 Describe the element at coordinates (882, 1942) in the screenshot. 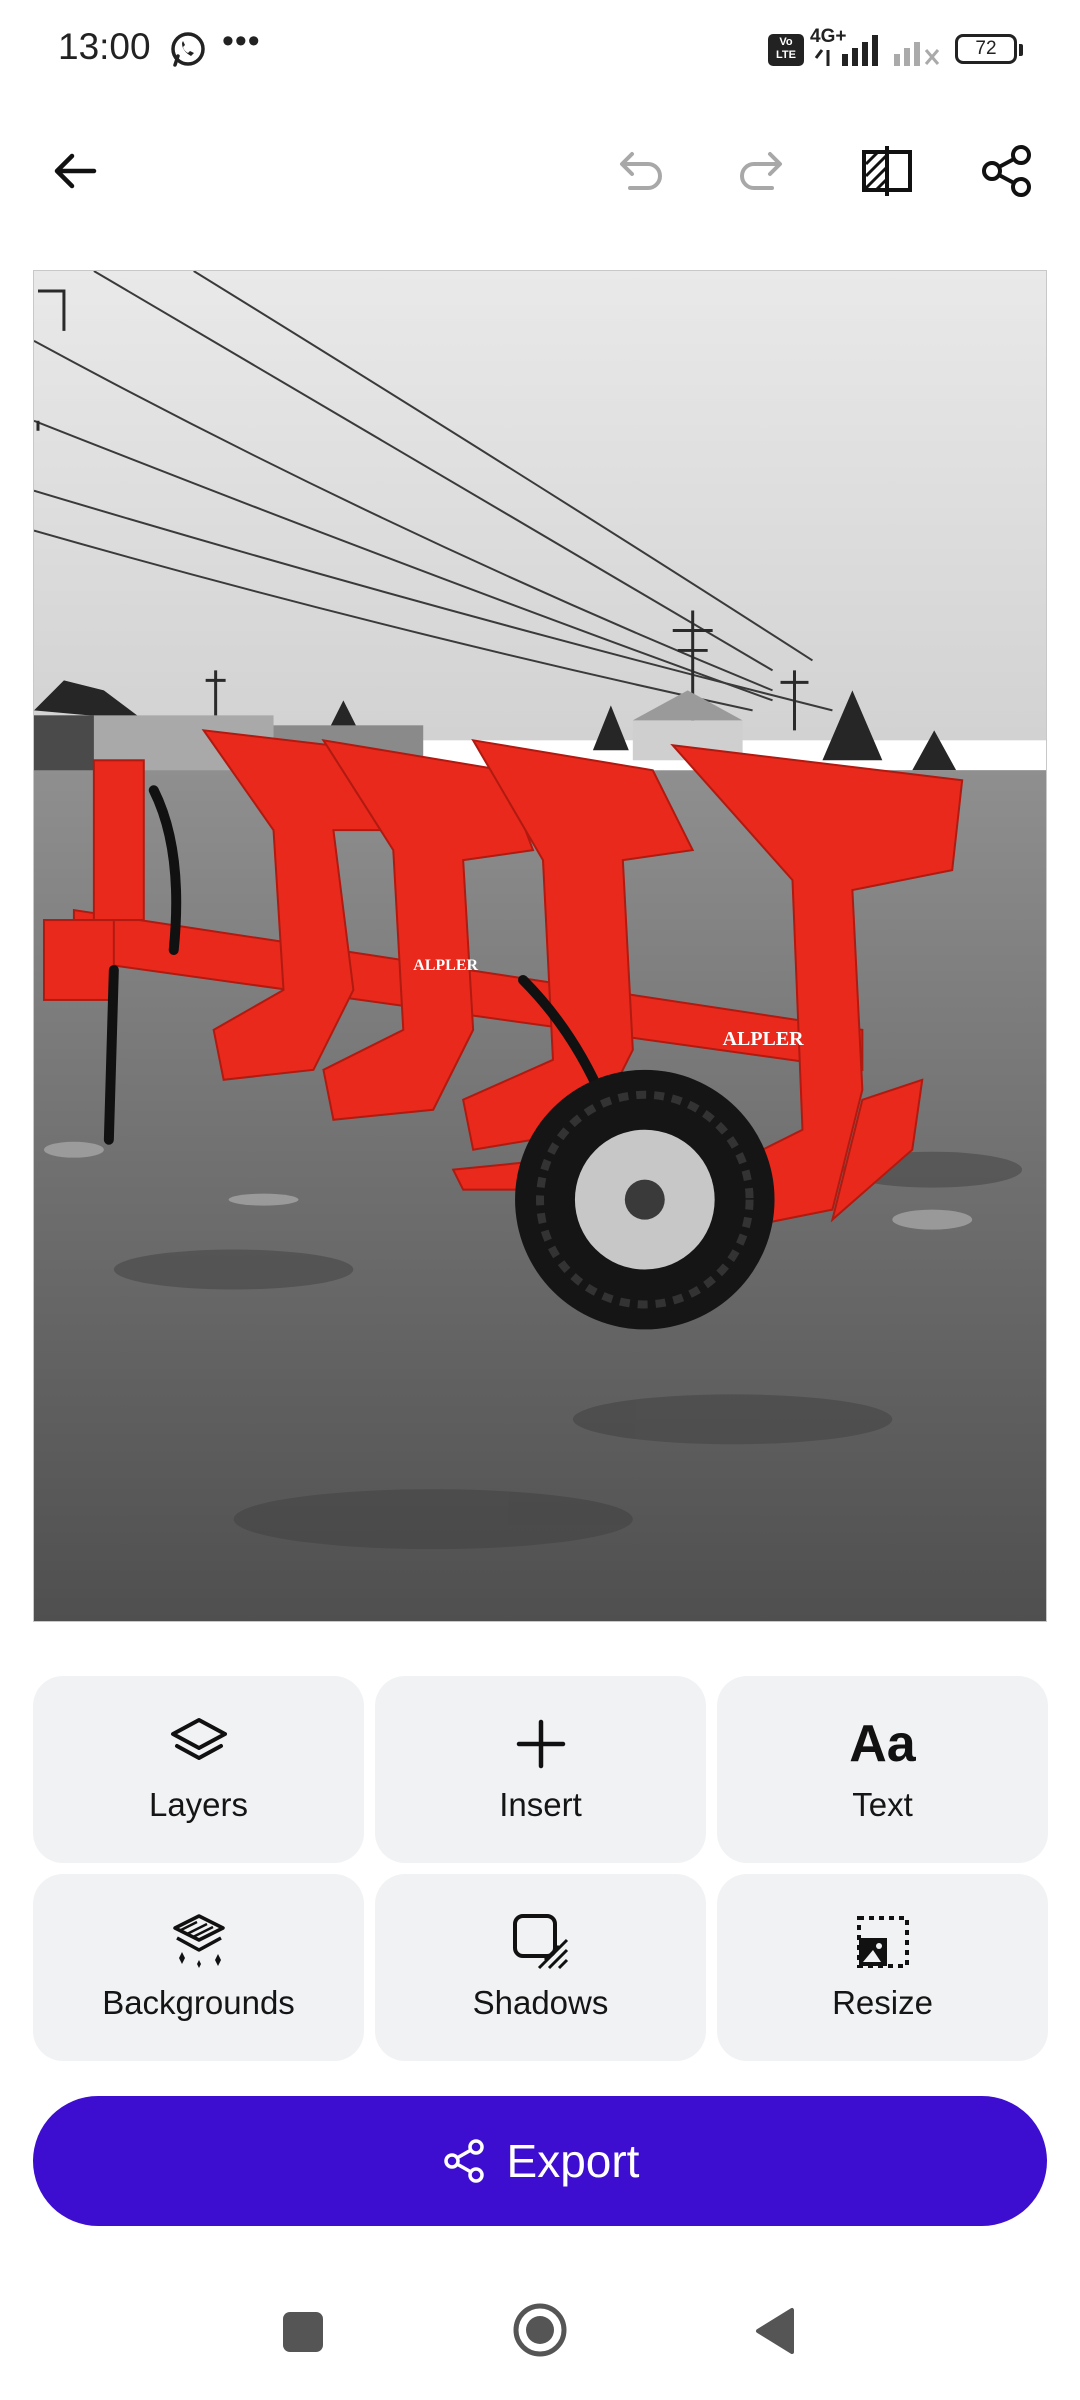

I see `resize-icon` at that location.